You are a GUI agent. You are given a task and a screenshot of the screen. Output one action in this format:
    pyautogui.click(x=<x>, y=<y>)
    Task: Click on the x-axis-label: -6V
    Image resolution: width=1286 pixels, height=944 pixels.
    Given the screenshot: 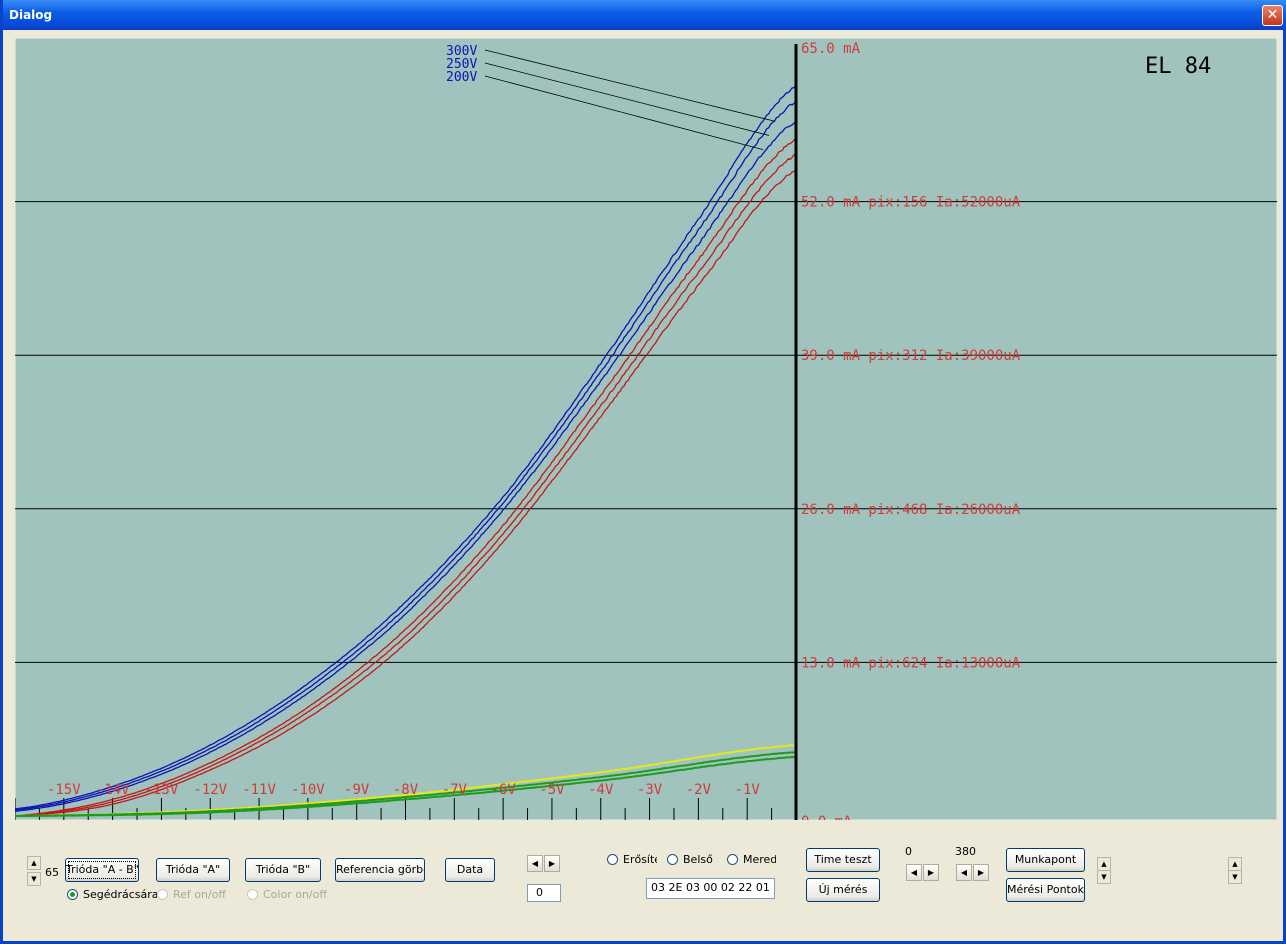 What is the action you would take?
    pyautogui.click(x=503, y=790)
    